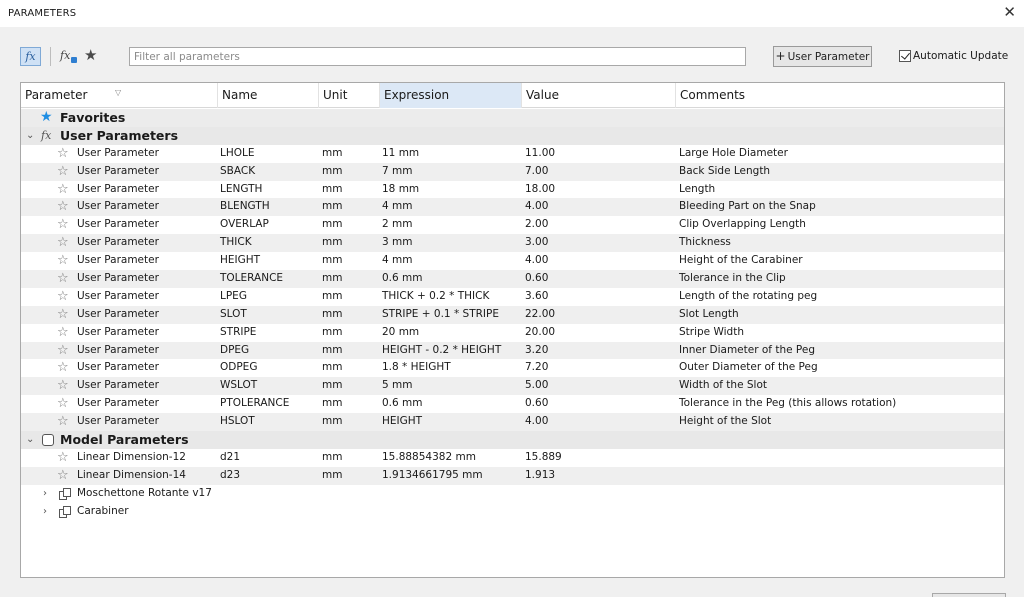 The image size is (1024, 597). What do you see at coordinates (969, 595) in the screenshot?
I see `ok-button` at bounding box center [969, 595].